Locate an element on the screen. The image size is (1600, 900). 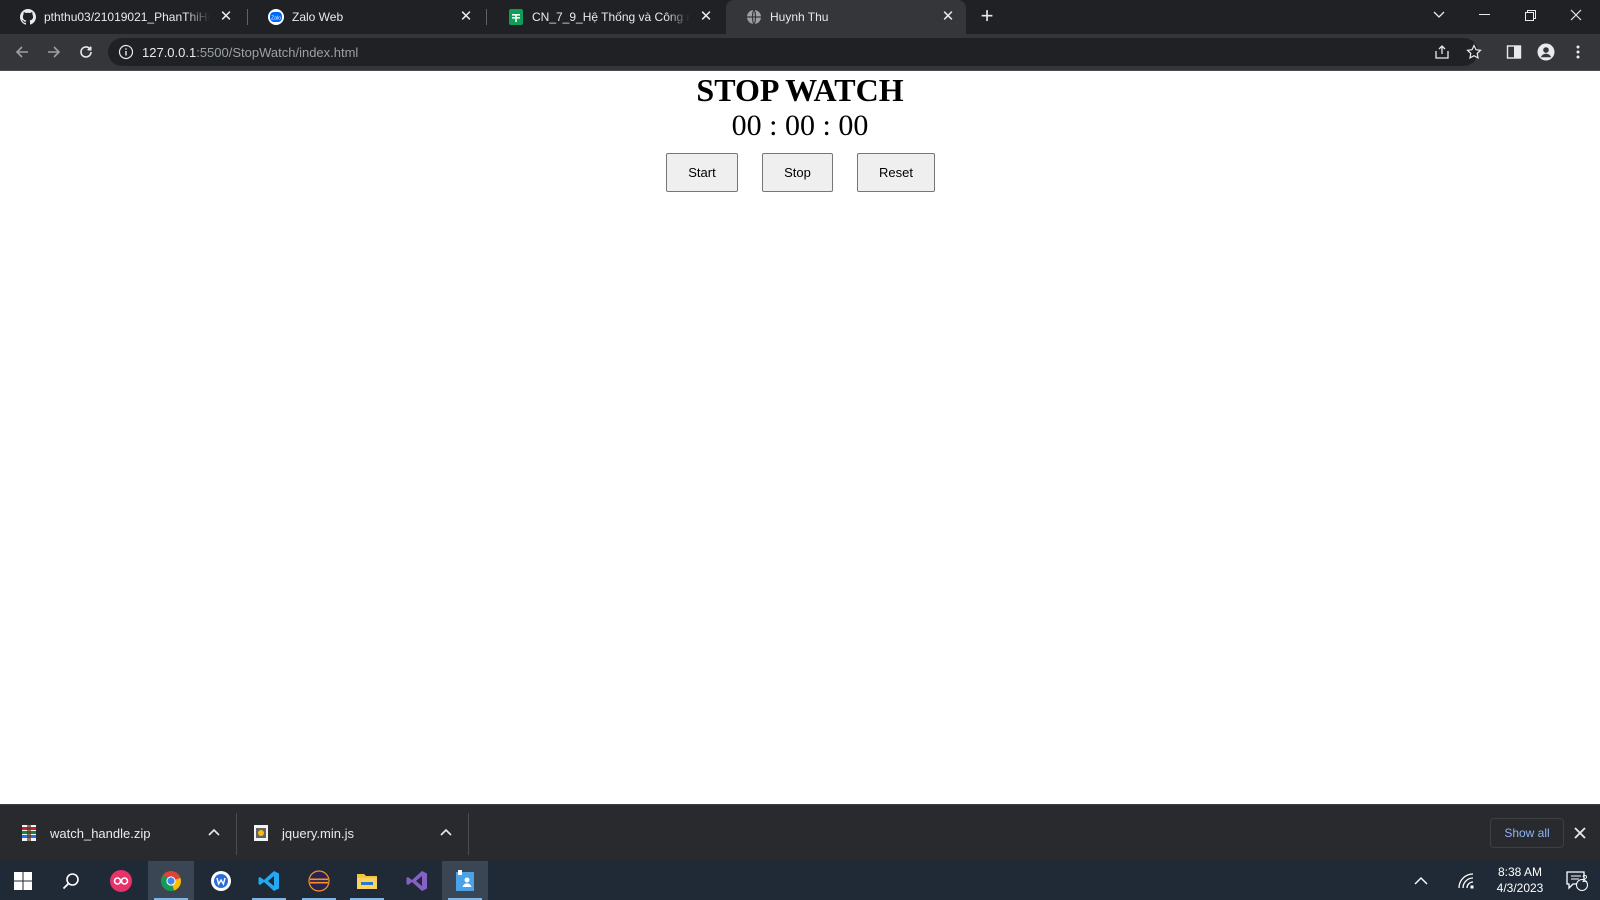
stop-button: Stop is located at coordinates (797, 172).